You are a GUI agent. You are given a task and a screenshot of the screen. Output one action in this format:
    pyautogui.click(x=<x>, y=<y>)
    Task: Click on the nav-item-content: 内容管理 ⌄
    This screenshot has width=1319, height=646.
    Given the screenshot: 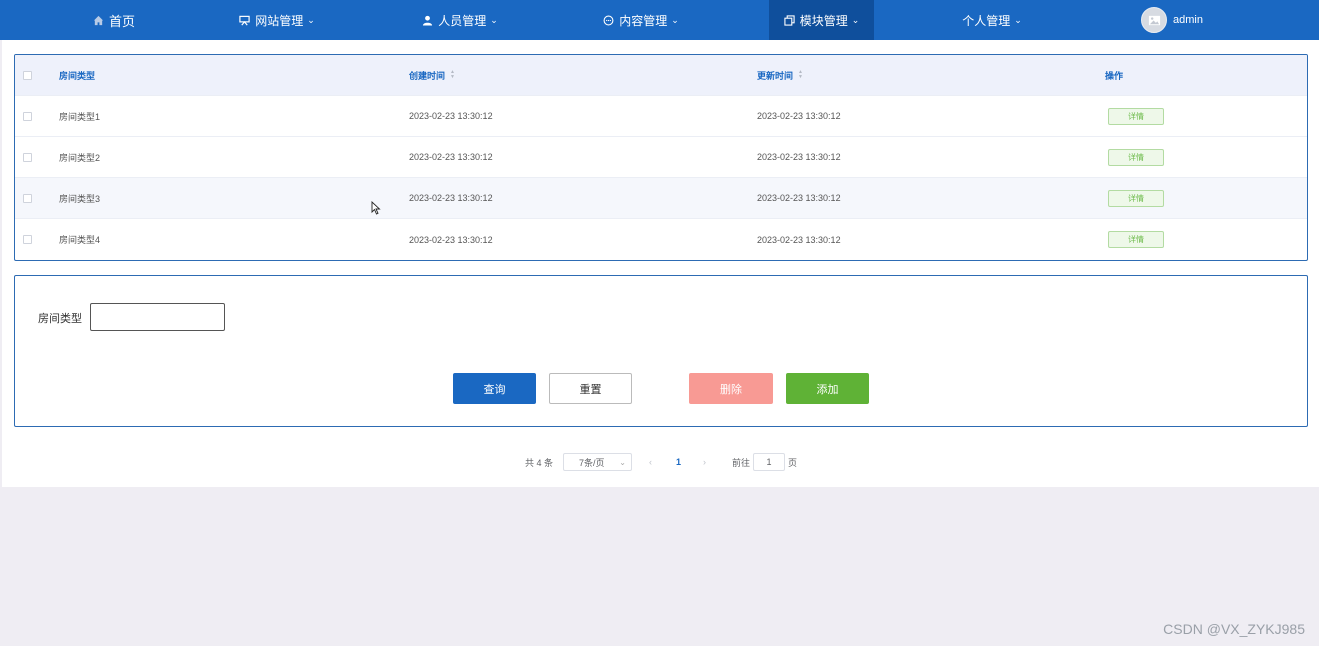 What is the action you would take?
    pyautogui.click(x=641, y=20)
    